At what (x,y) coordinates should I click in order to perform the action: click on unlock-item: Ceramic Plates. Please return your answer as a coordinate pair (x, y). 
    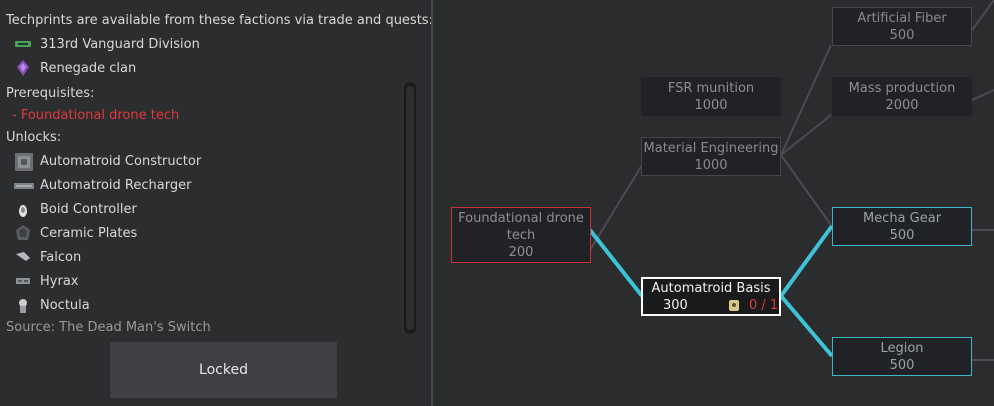
    Looking at the image, I should click on (75, 233).